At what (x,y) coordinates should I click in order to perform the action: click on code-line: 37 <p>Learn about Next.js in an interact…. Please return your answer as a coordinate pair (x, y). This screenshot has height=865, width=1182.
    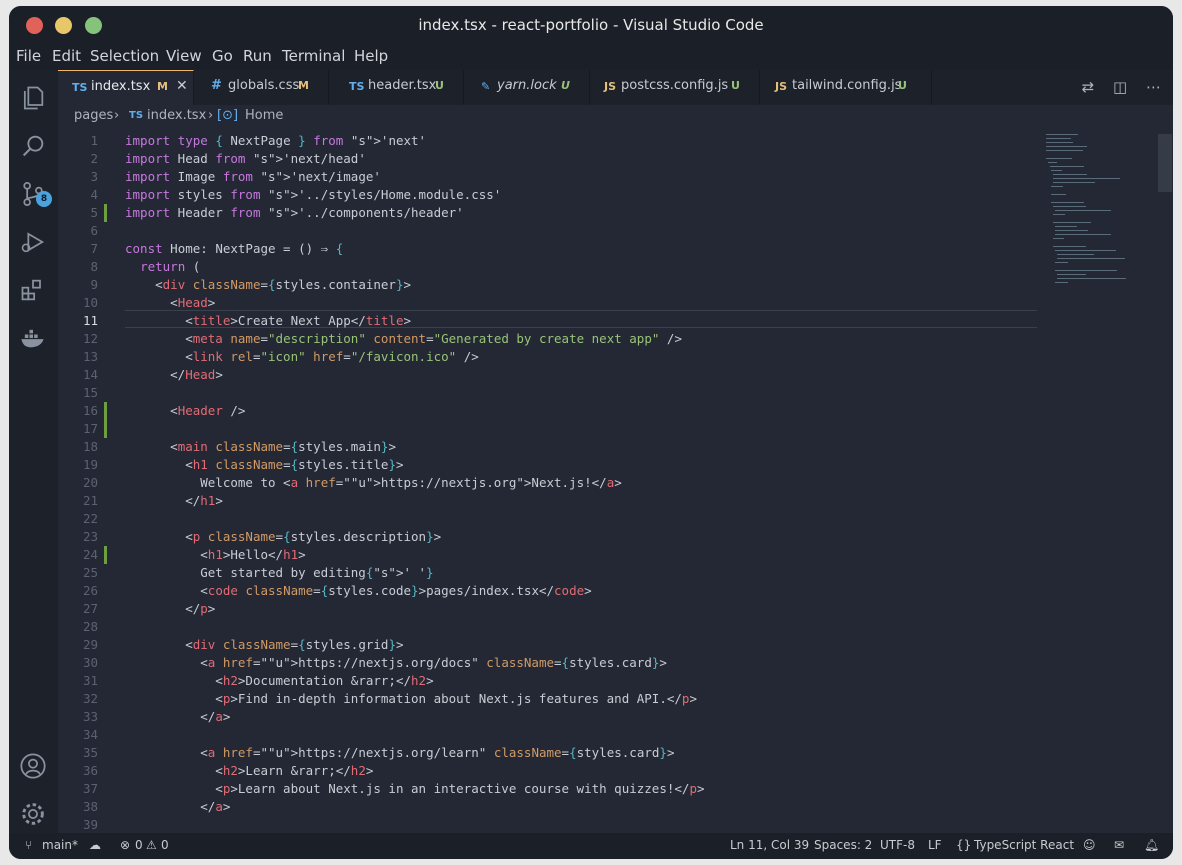
    Looking at the image, I should click on (558, 789).